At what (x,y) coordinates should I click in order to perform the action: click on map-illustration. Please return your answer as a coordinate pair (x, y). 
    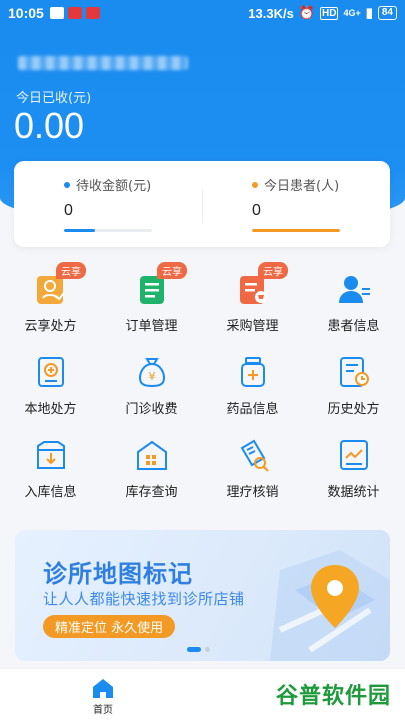
    Looking at the image, I should click on (330, 605).